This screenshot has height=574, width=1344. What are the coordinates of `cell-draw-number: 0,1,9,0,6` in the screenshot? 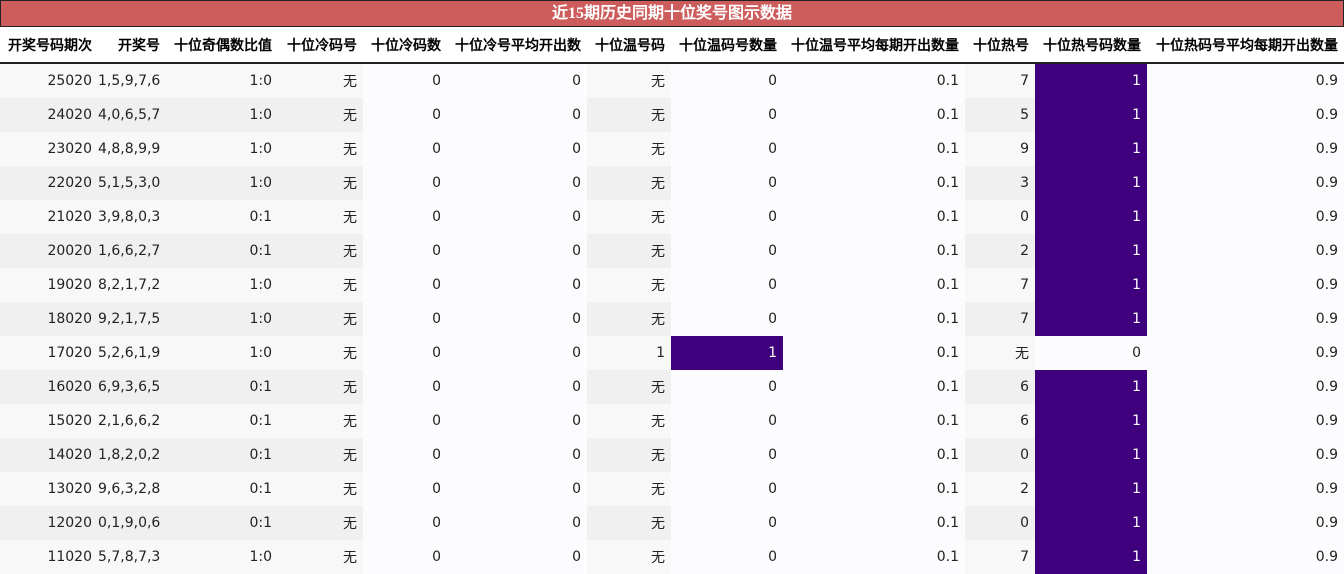 It's located at (132, 523).